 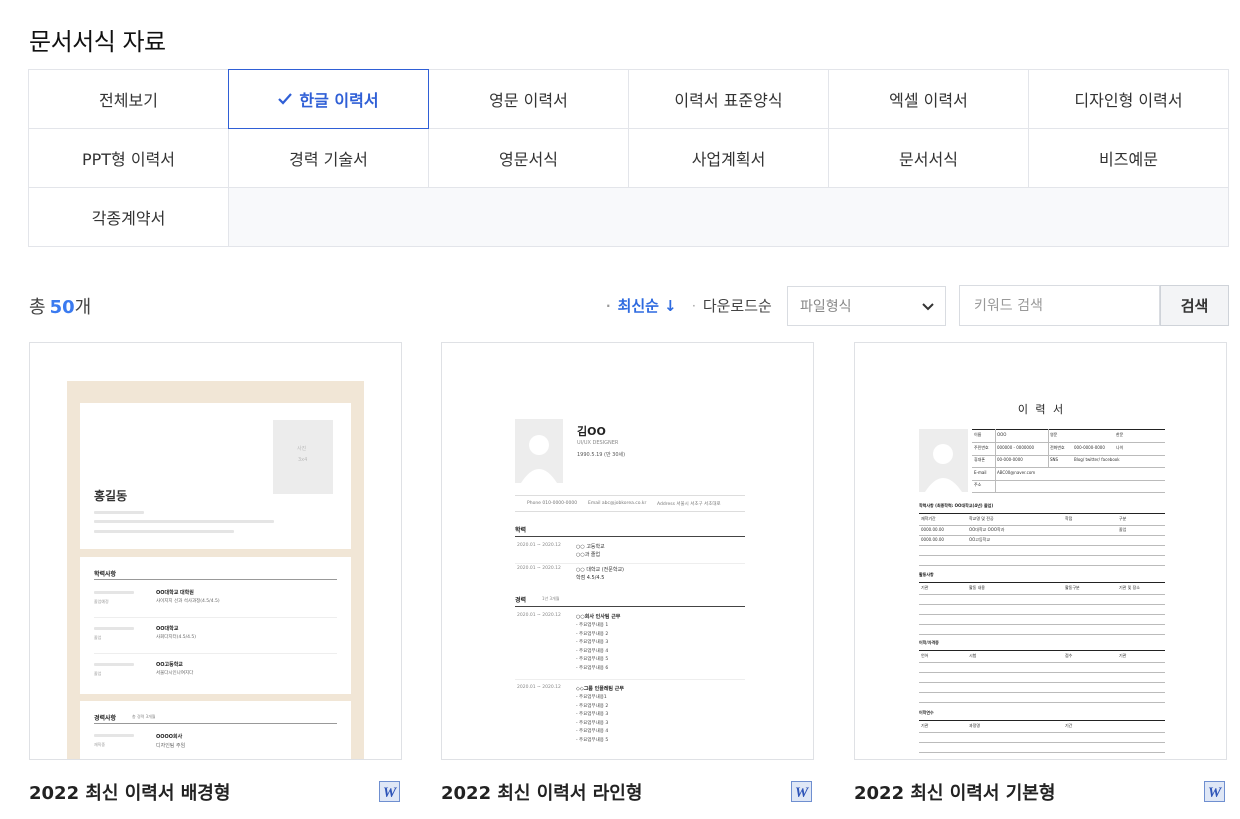 What do you see at coordinates (737, 306) in the screenshot?
I see `sort-downloads-label: 다운로드순` at bounding box center [737, 306].